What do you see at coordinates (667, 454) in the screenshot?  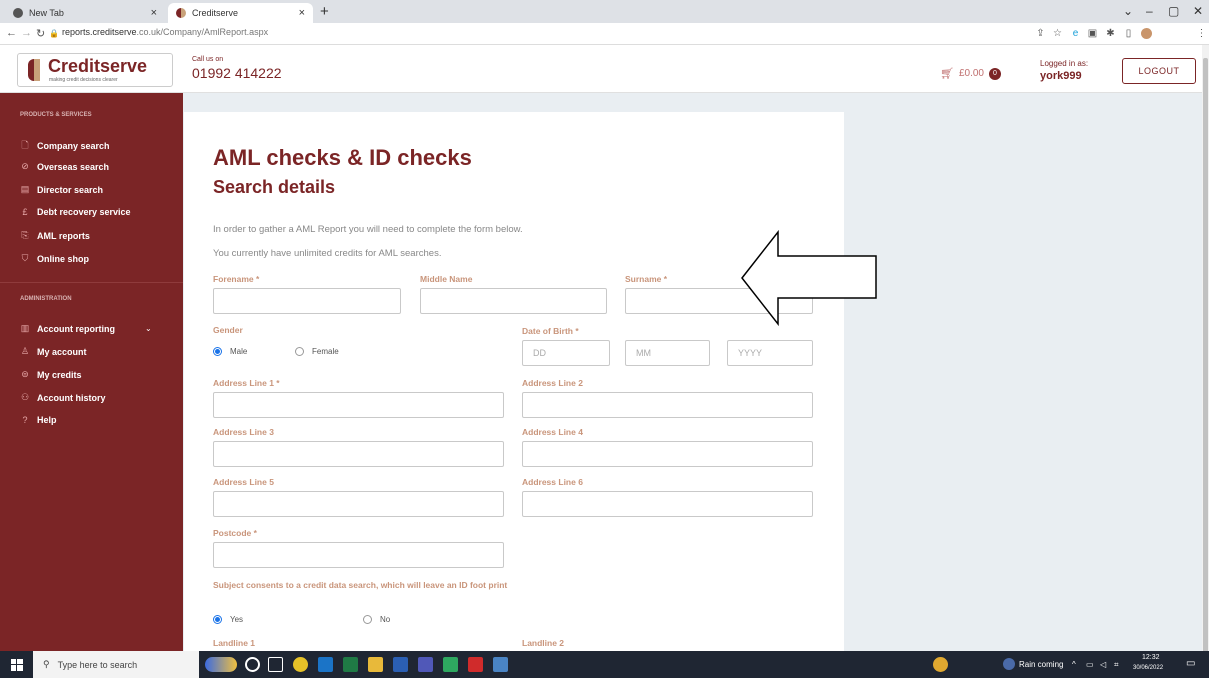 I see `address-line-4-input` at bounding box center [667, 454].